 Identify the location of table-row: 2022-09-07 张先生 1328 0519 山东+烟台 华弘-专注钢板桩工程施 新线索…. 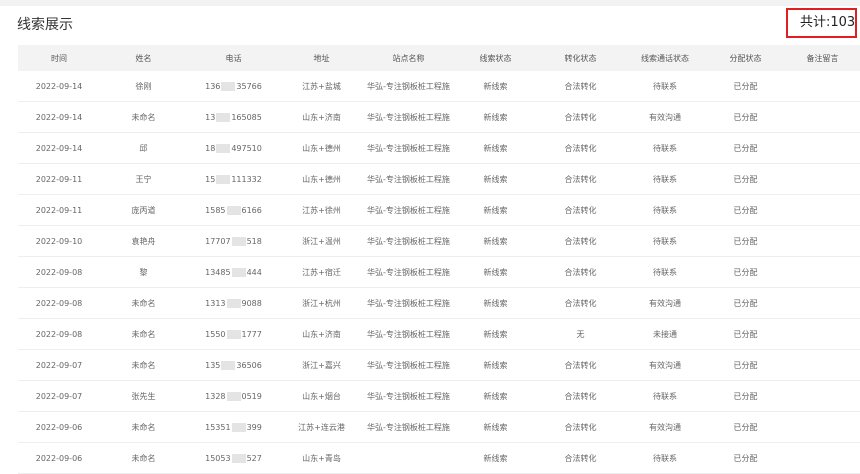
(439, 396).